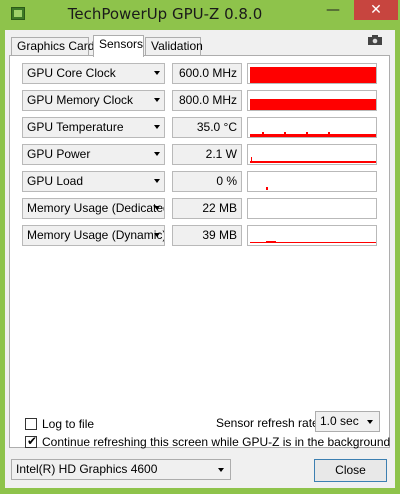 The height and width of the screenshot is (494, 400). I want to click on sensor-name-label: GPU Power, so click(59, 154).